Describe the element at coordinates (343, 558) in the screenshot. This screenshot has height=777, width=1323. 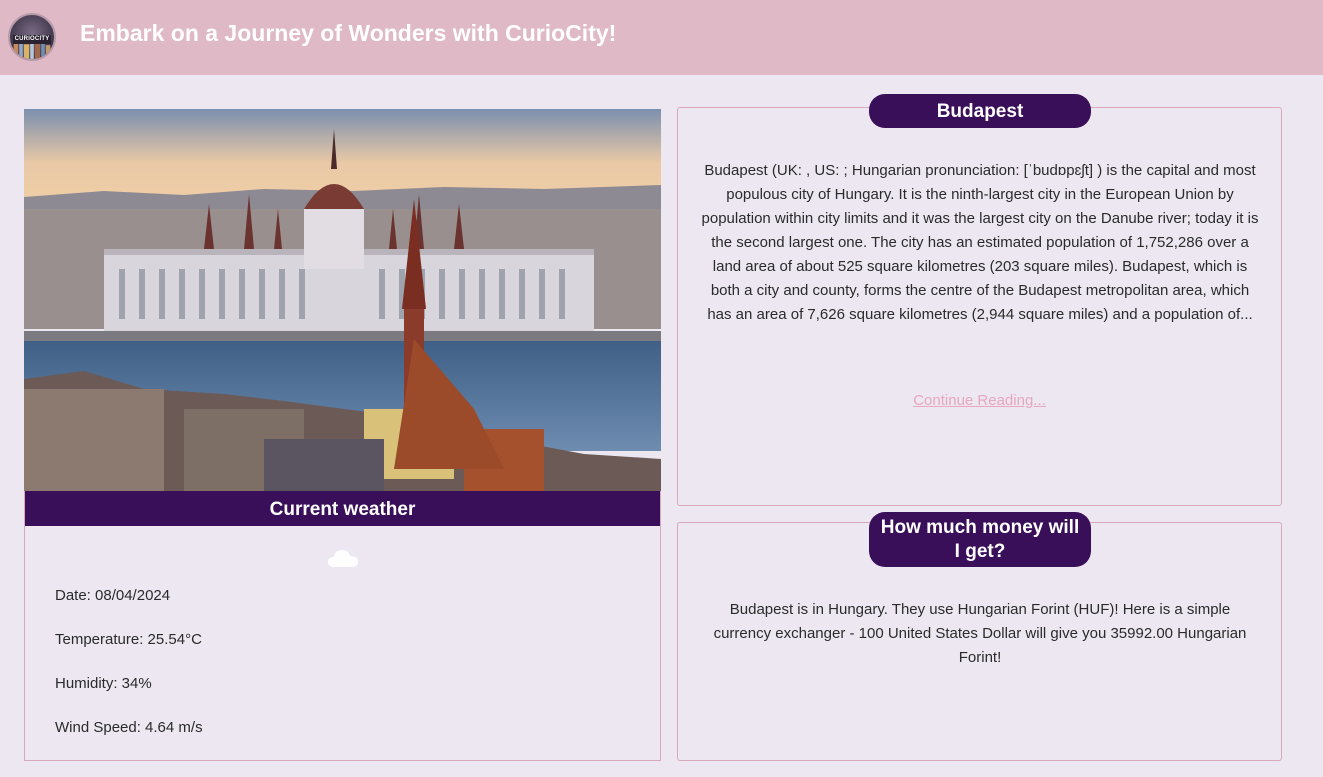
I see `cloud-icon` at that location.